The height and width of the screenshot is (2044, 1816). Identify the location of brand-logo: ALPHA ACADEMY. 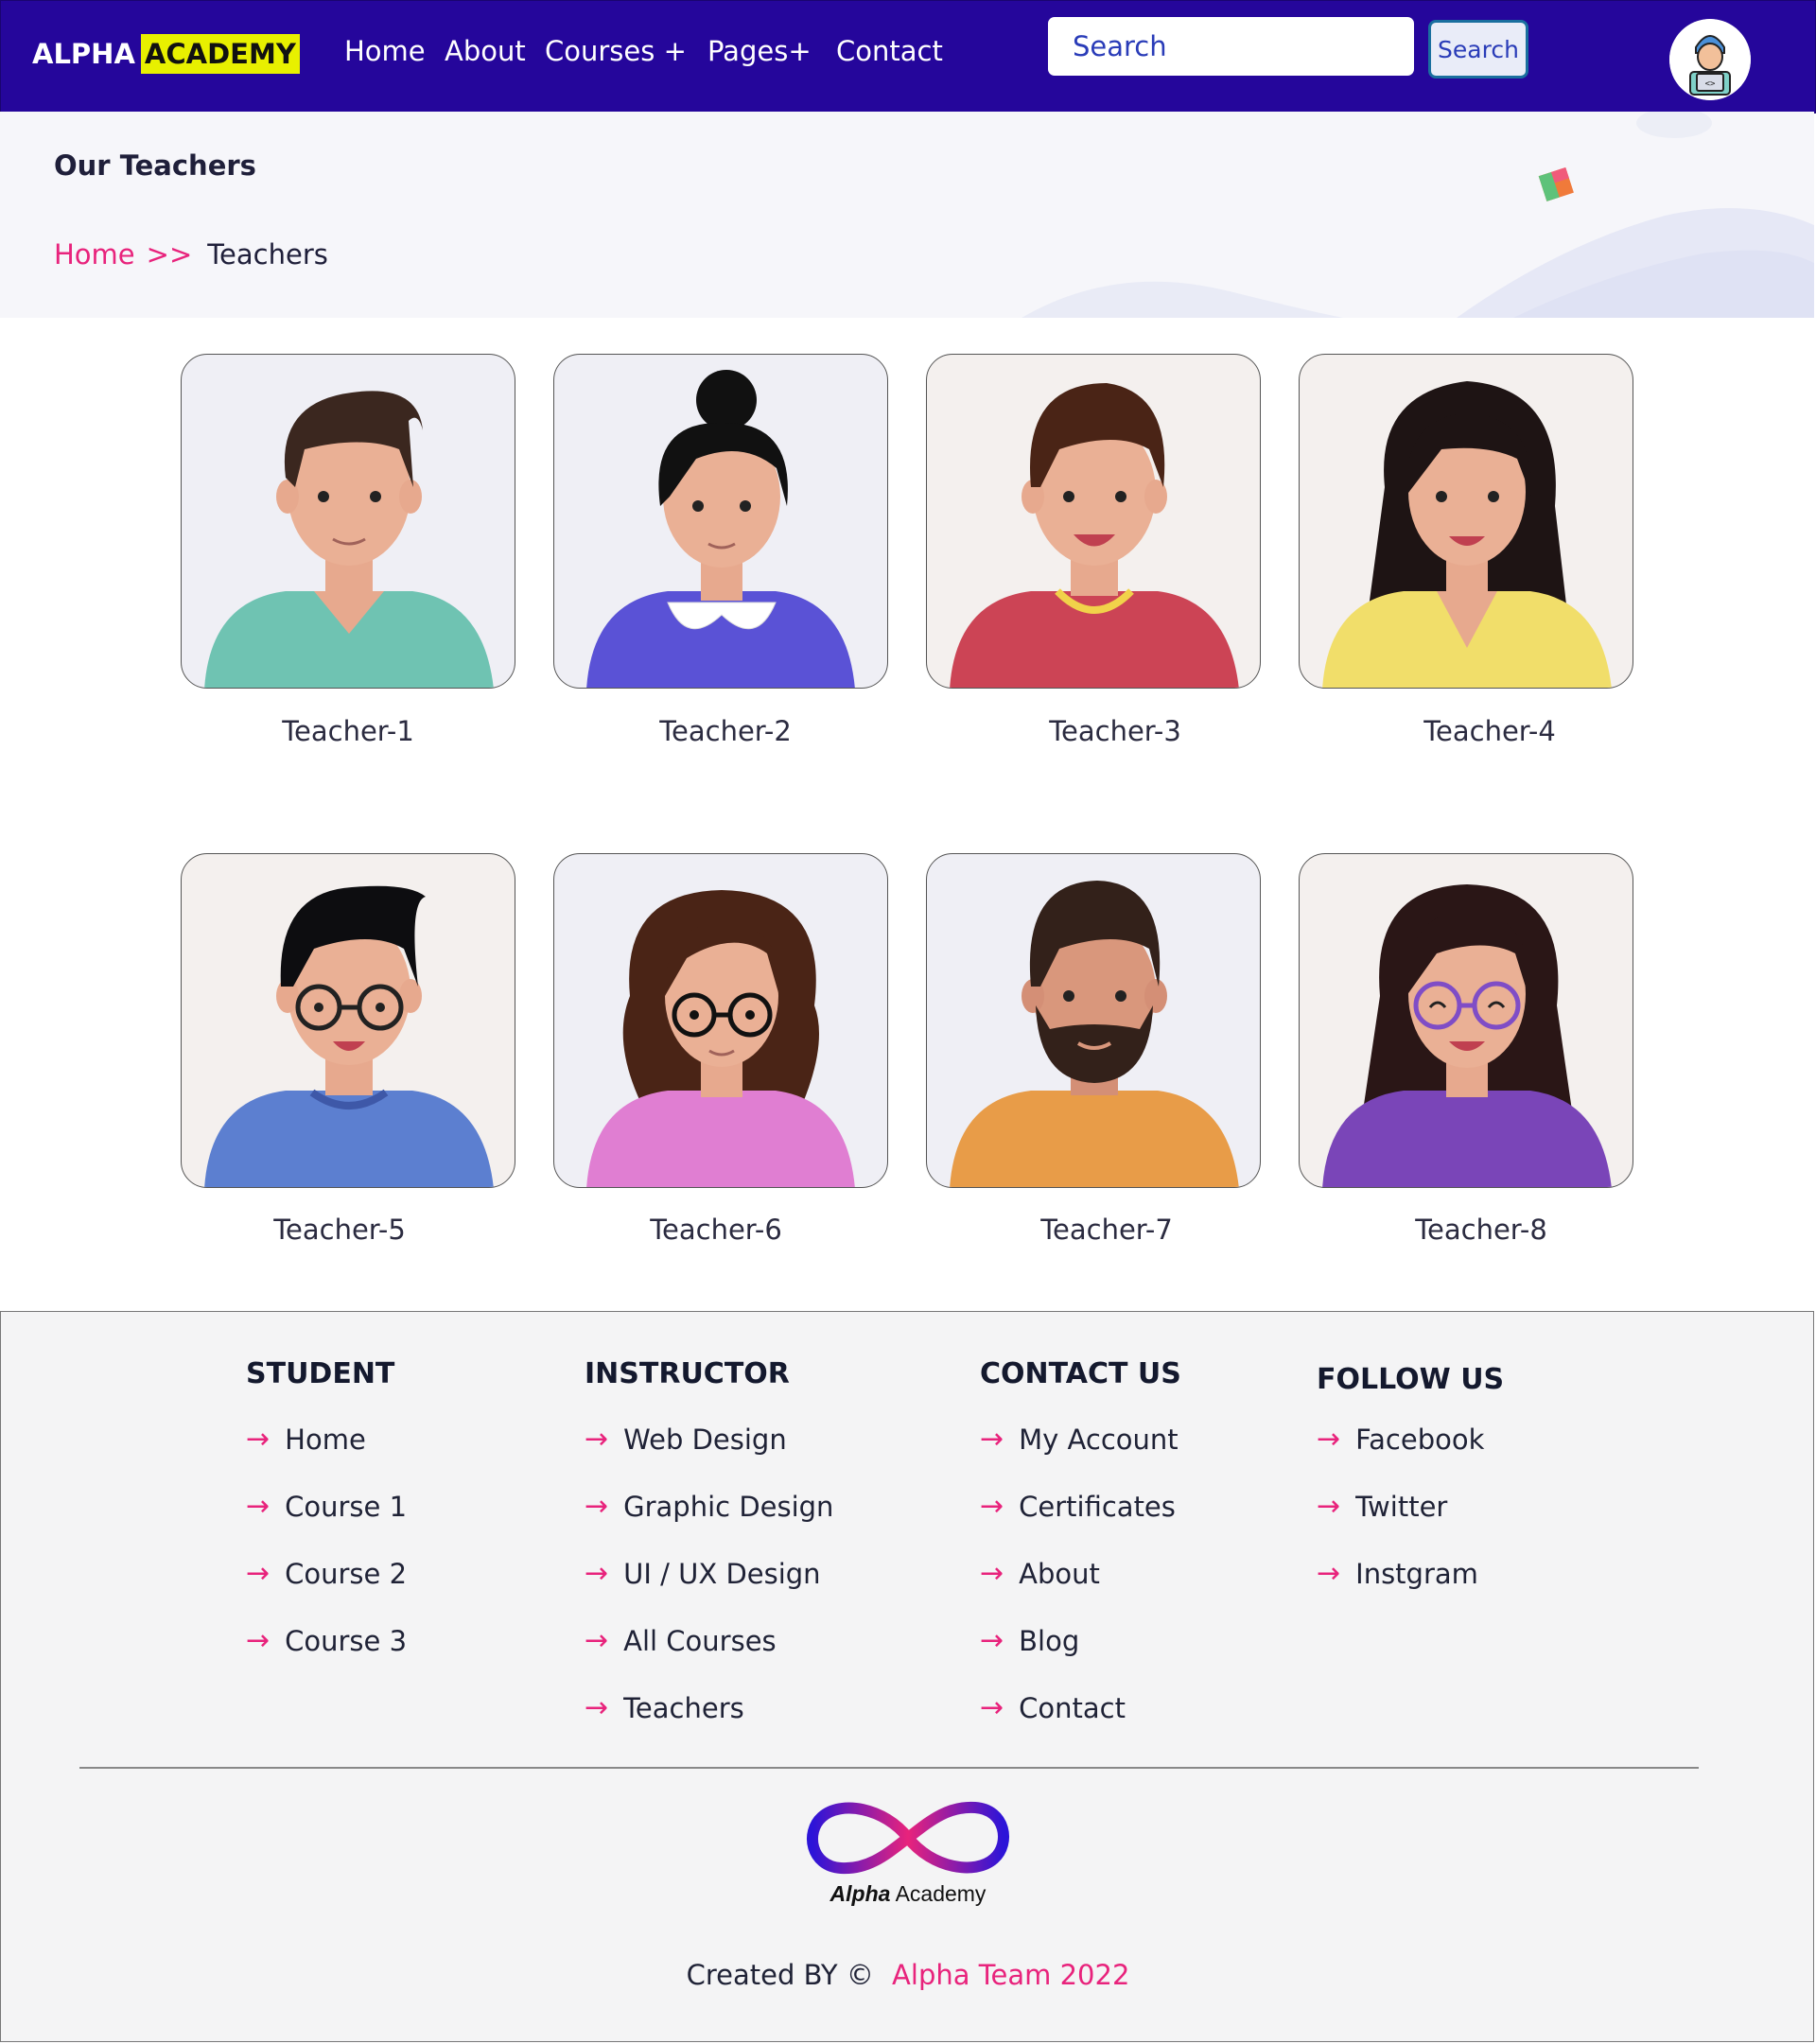
(166, 54).